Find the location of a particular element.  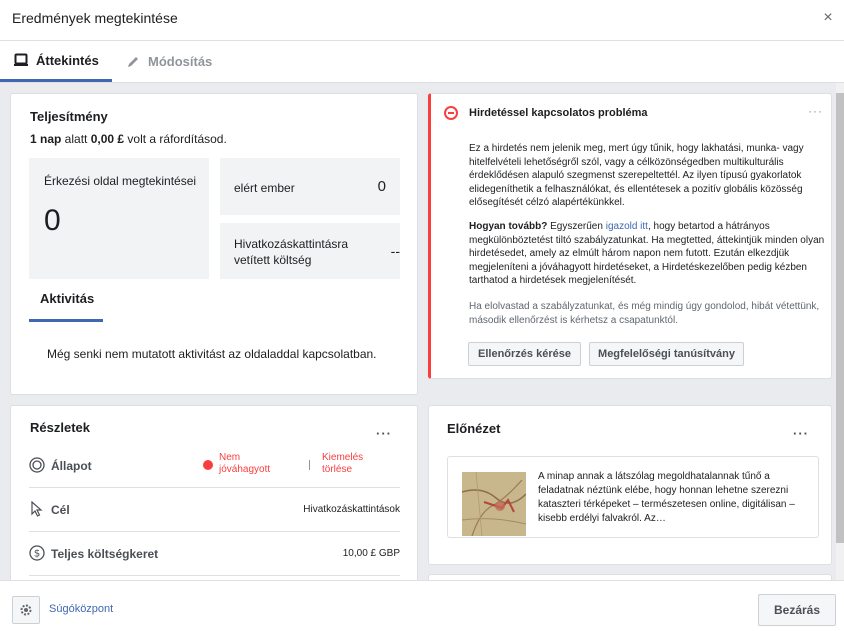

landing-page-views-stat: Érkezési oldal megtekintései 0 is located at coordinates (119, 218).